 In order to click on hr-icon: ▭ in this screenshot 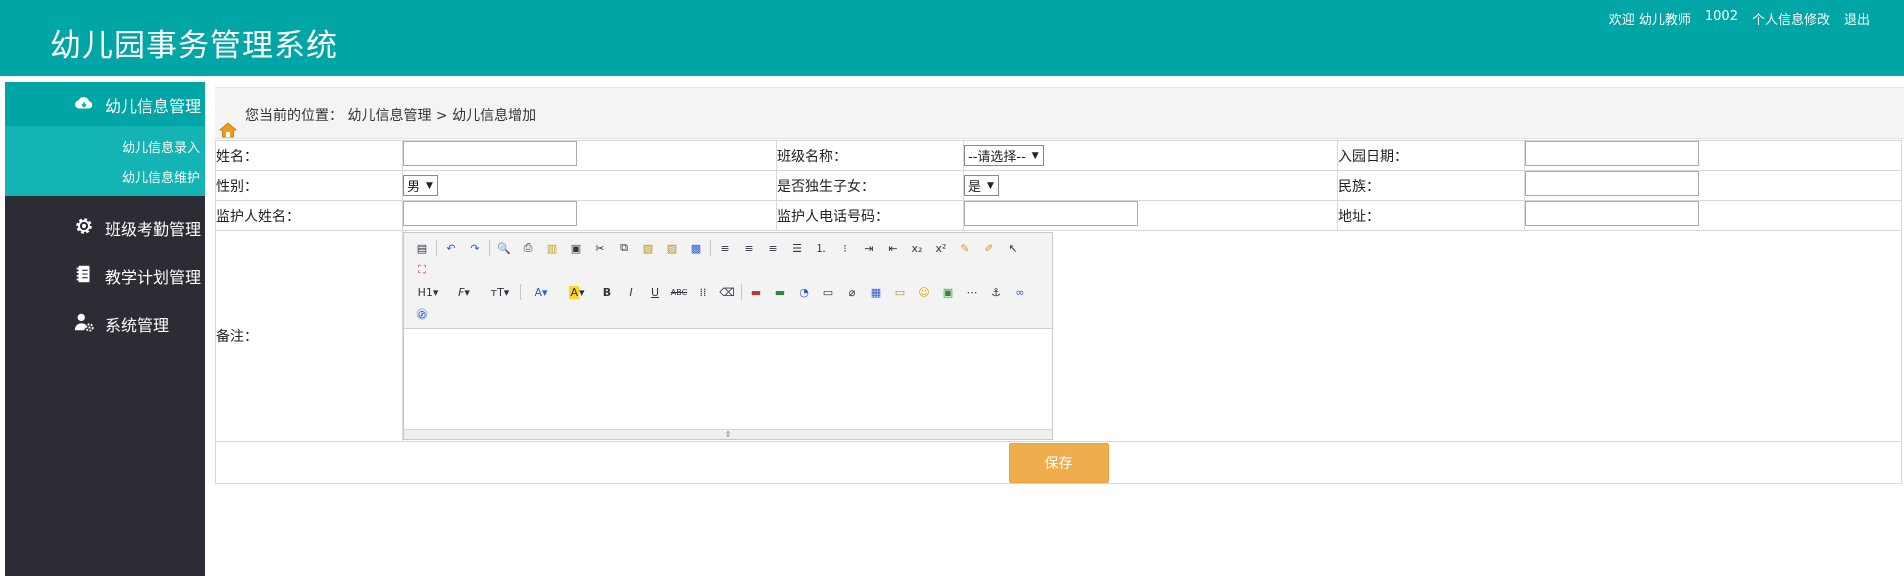, I will do `click(900, 292)`.